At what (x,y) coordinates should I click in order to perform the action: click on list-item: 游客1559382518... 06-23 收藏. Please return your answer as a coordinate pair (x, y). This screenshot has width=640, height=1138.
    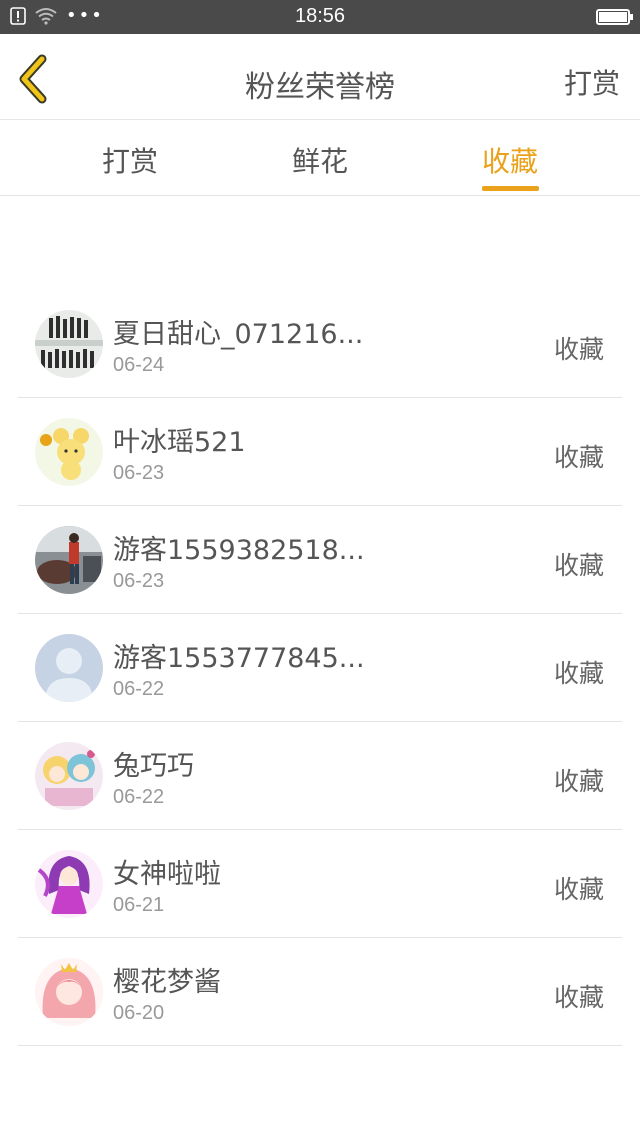
    Looking at the image, I should click on (320, 560).